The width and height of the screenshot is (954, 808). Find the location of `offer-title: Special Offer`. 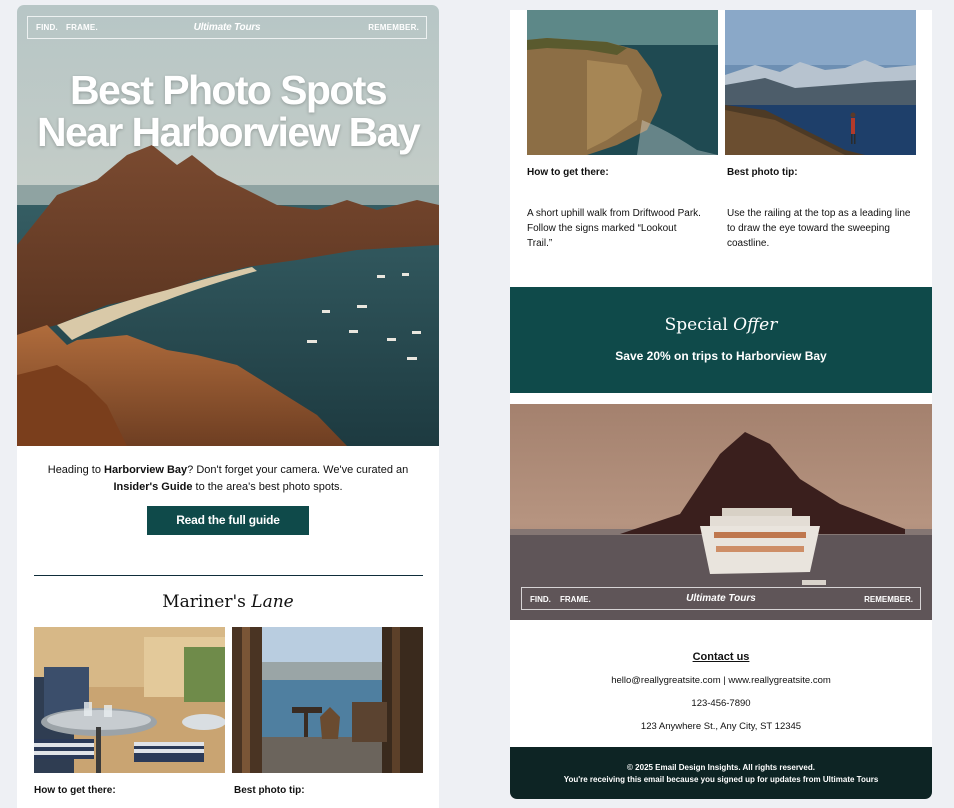

offer-title: Special Offer is located at coordinates (721, 325).